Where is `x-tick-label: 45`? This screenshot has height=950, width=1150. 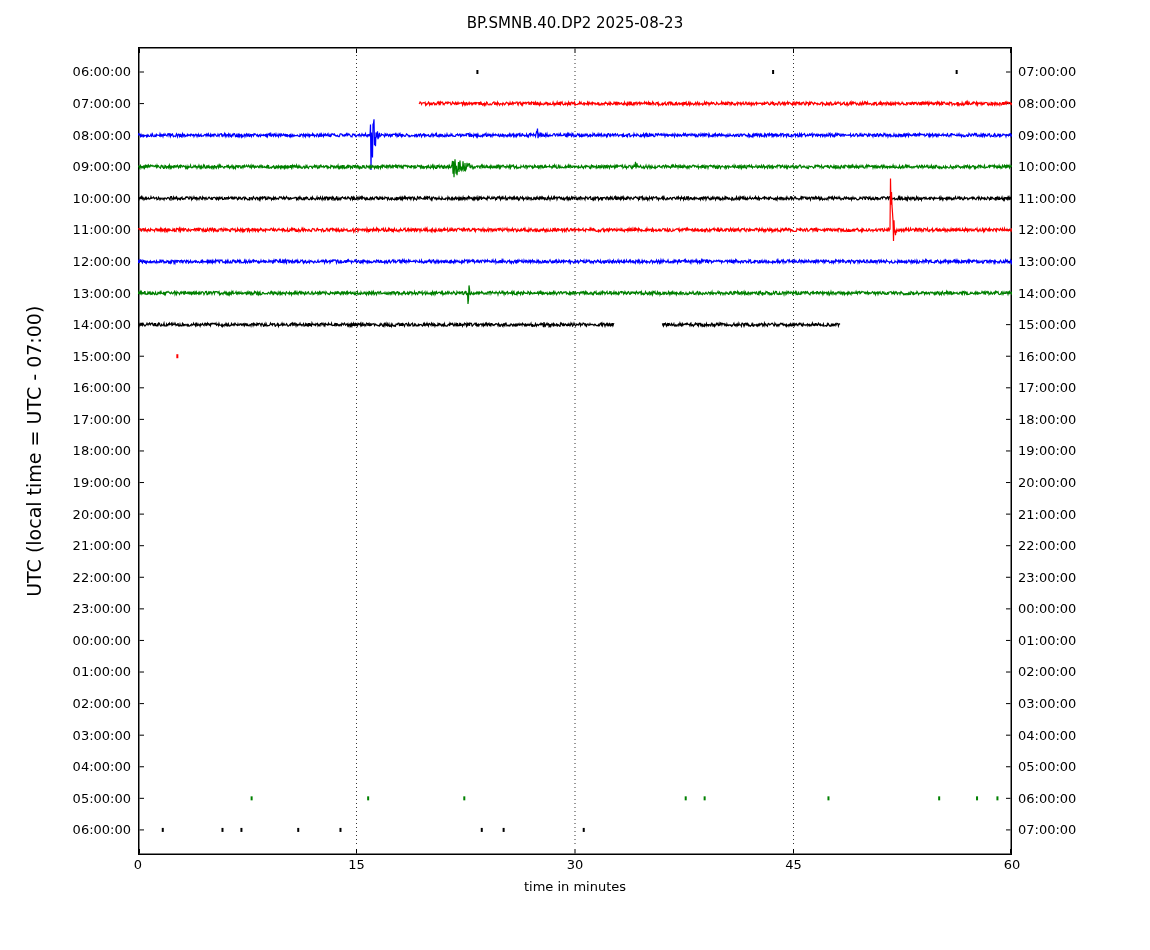 x-tick-label: 45 is located at coordinates (793, 864).